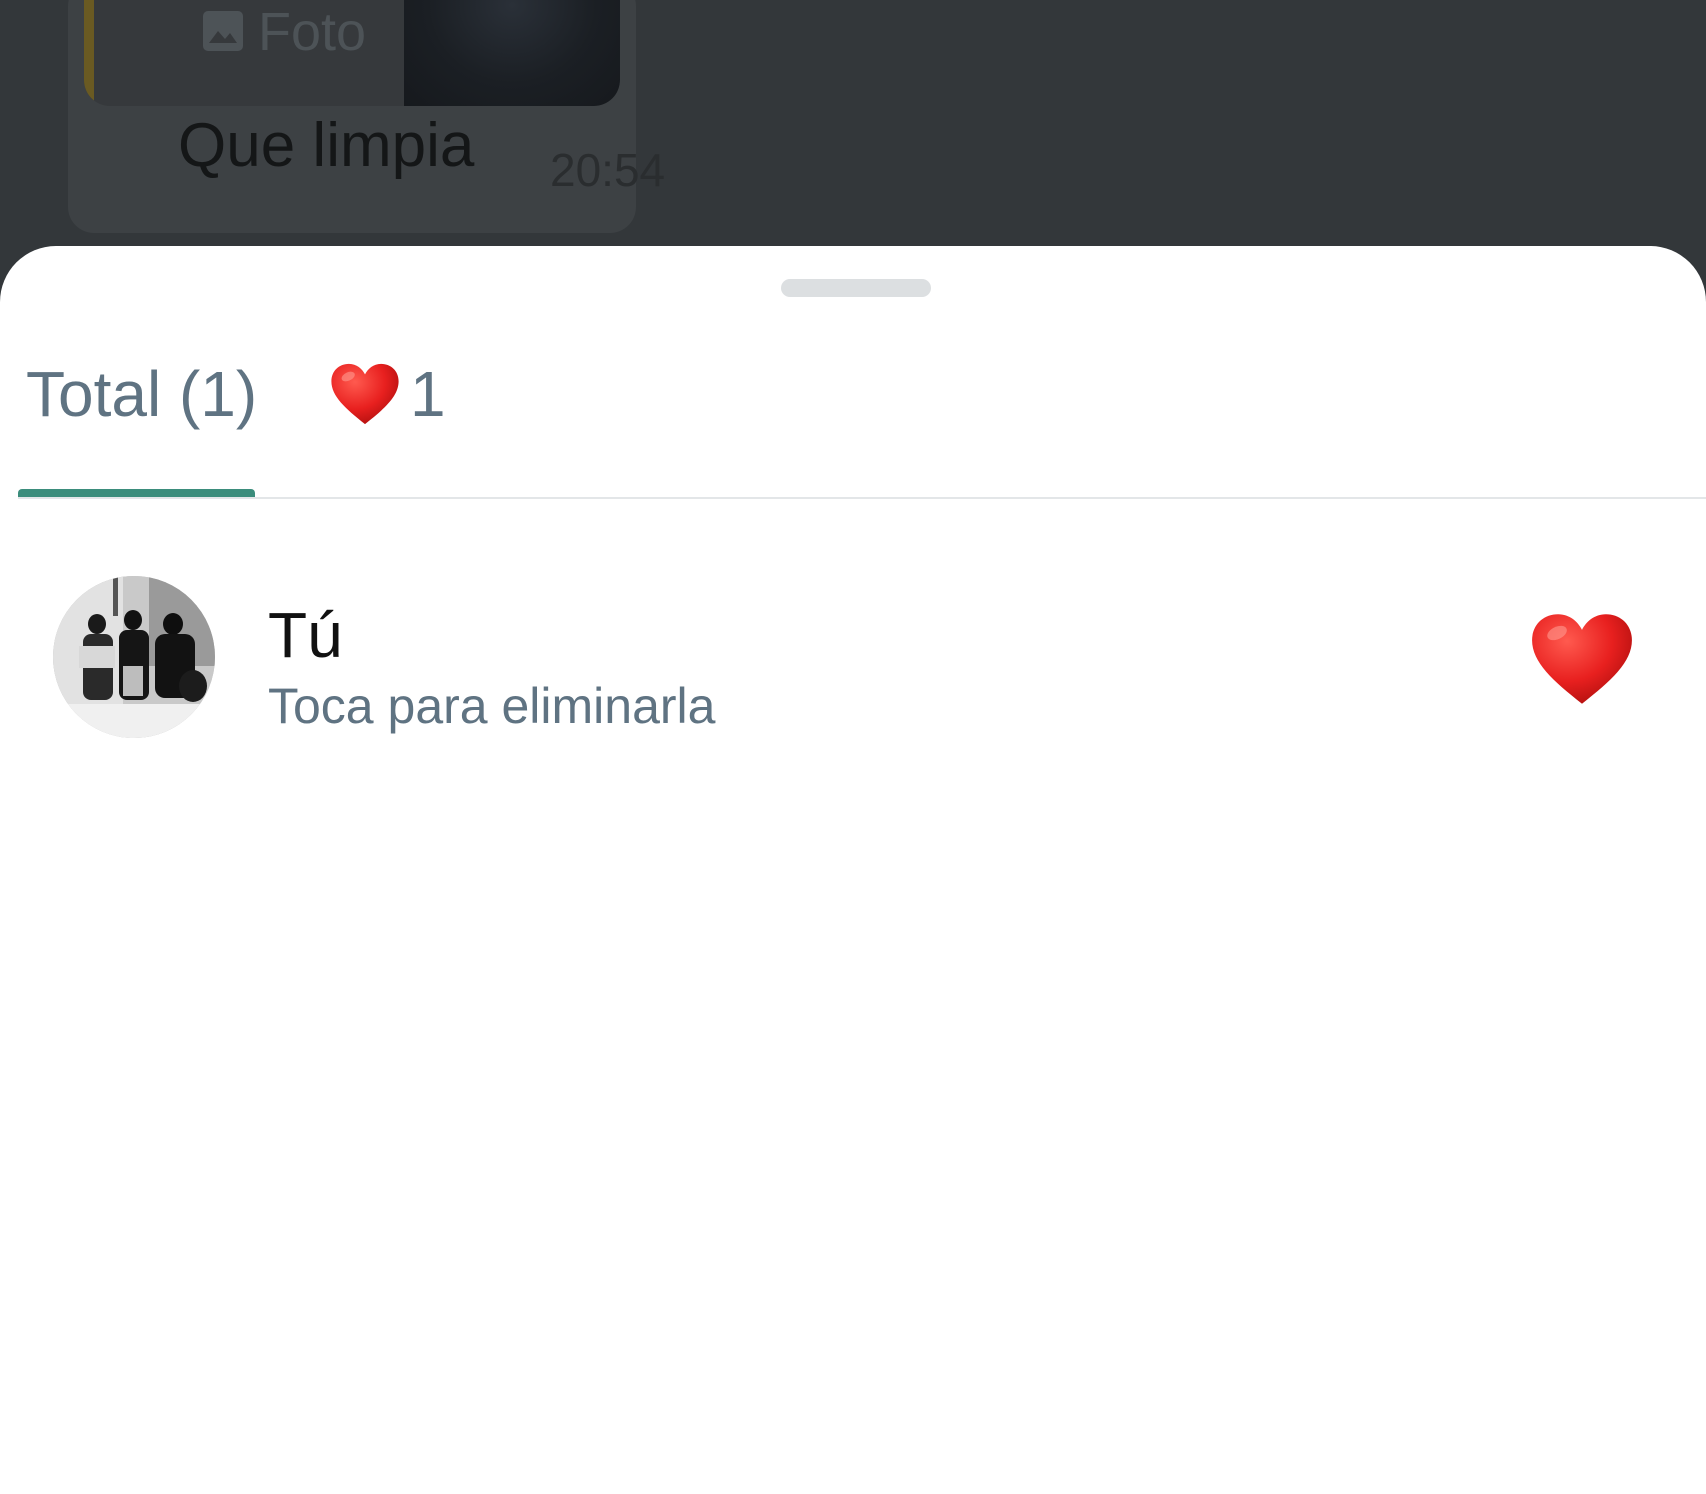 The width and height of the screenshot is (1706, 1494). I want to click on quote-accent-bar, so click(89, 53).